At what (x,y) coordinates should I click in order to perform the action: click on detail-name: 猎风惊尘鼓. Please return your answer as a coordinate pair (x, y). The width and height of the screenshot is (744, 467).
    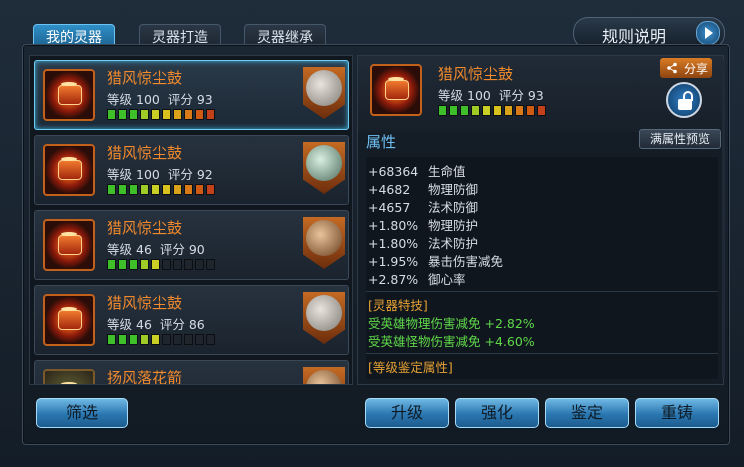
    Looking at the image, I should click on (476, 74).